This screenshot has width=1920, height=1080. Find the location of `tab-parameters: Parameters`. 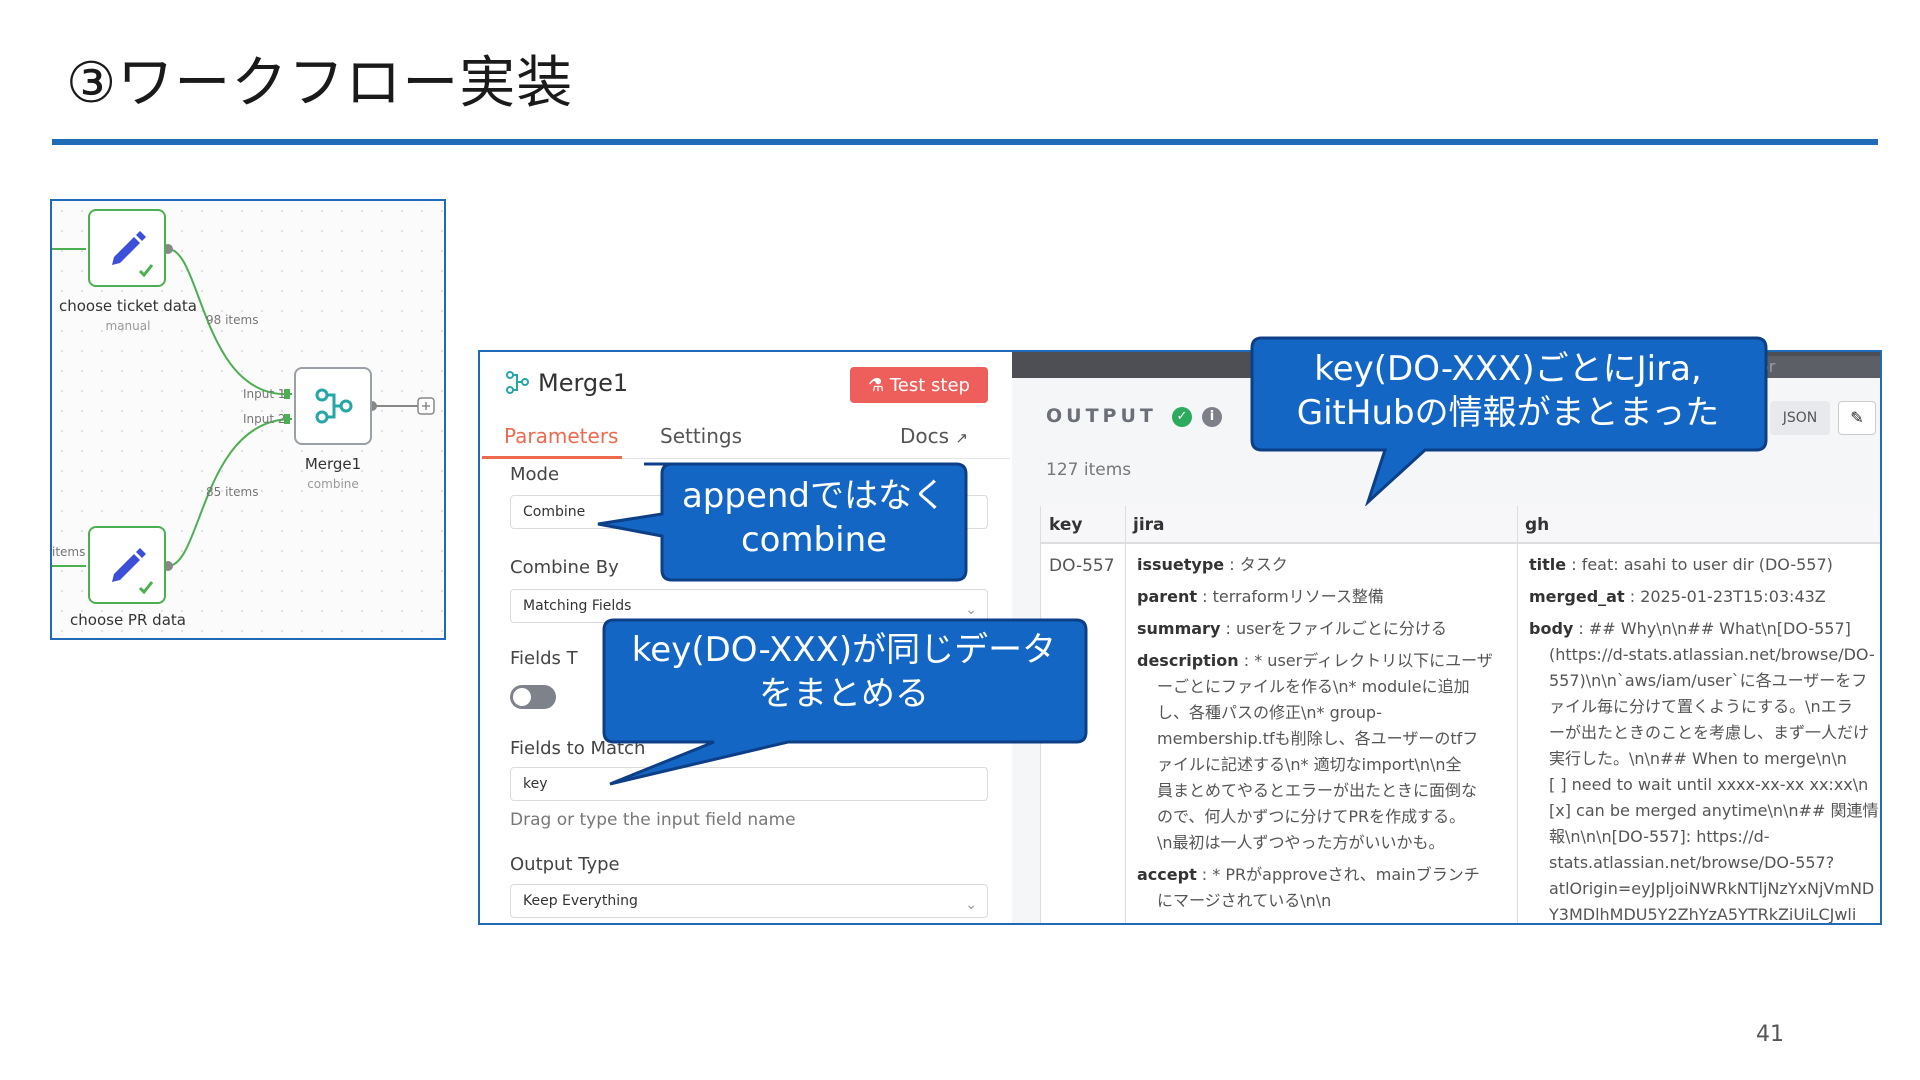

tab-parameters: Parameters is located at coordinates (561, 436).